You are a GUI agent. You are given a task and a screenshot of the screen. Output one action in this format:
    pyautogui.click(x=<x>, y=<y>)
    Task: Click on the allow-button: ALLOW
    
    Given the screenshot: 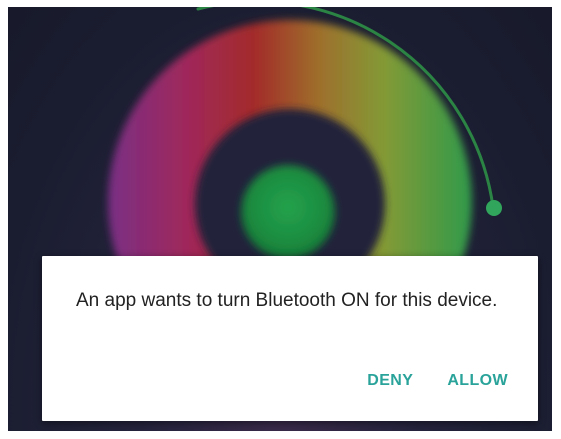 What is the action you would take?
    pyautogui.click(x=477, y=381)
    